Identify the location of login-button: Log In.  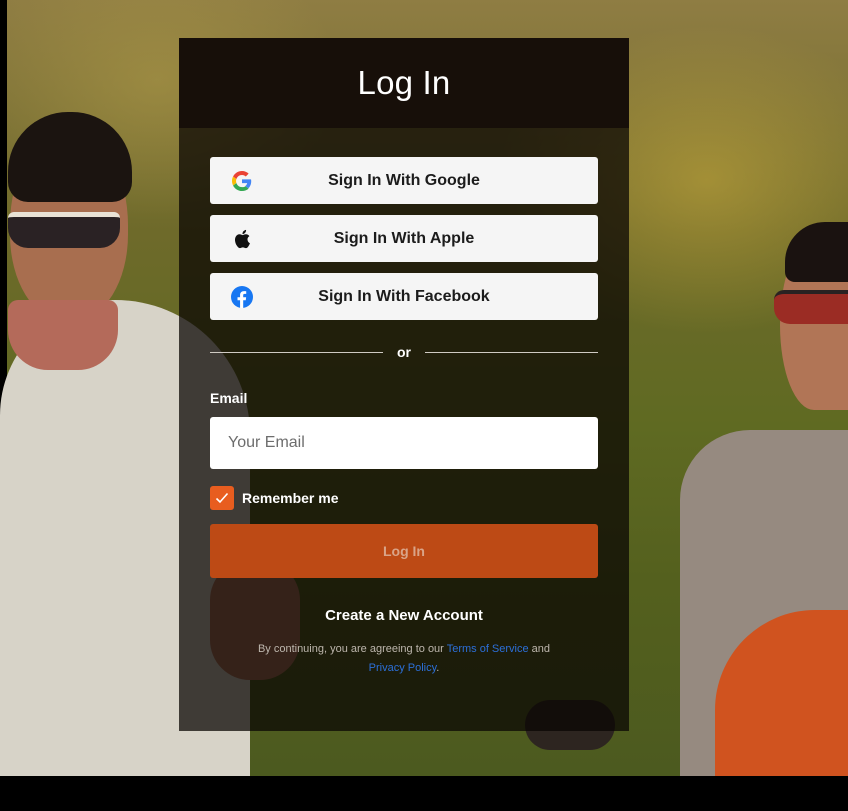
(404, 551).